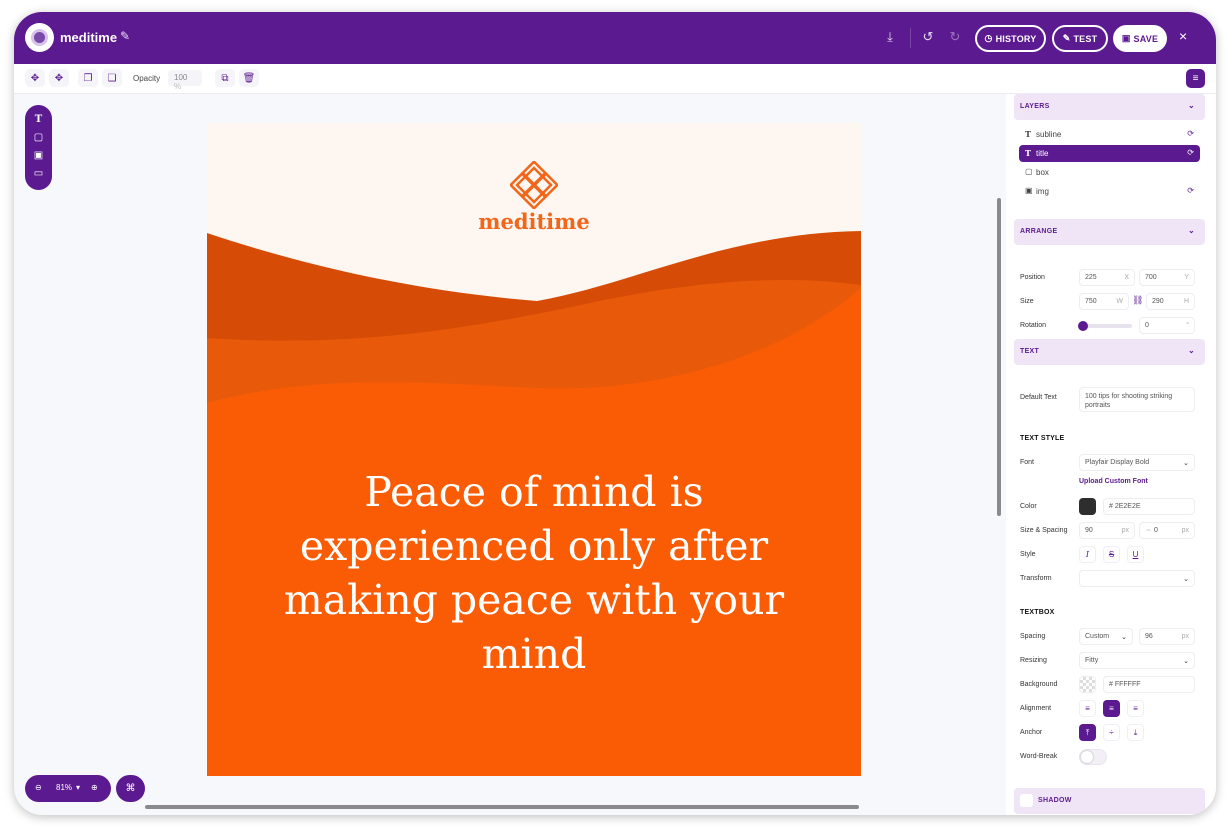 This screenshot has width=1230, height=830. I want to click on save-icon: ▣, so click(1126, 38).